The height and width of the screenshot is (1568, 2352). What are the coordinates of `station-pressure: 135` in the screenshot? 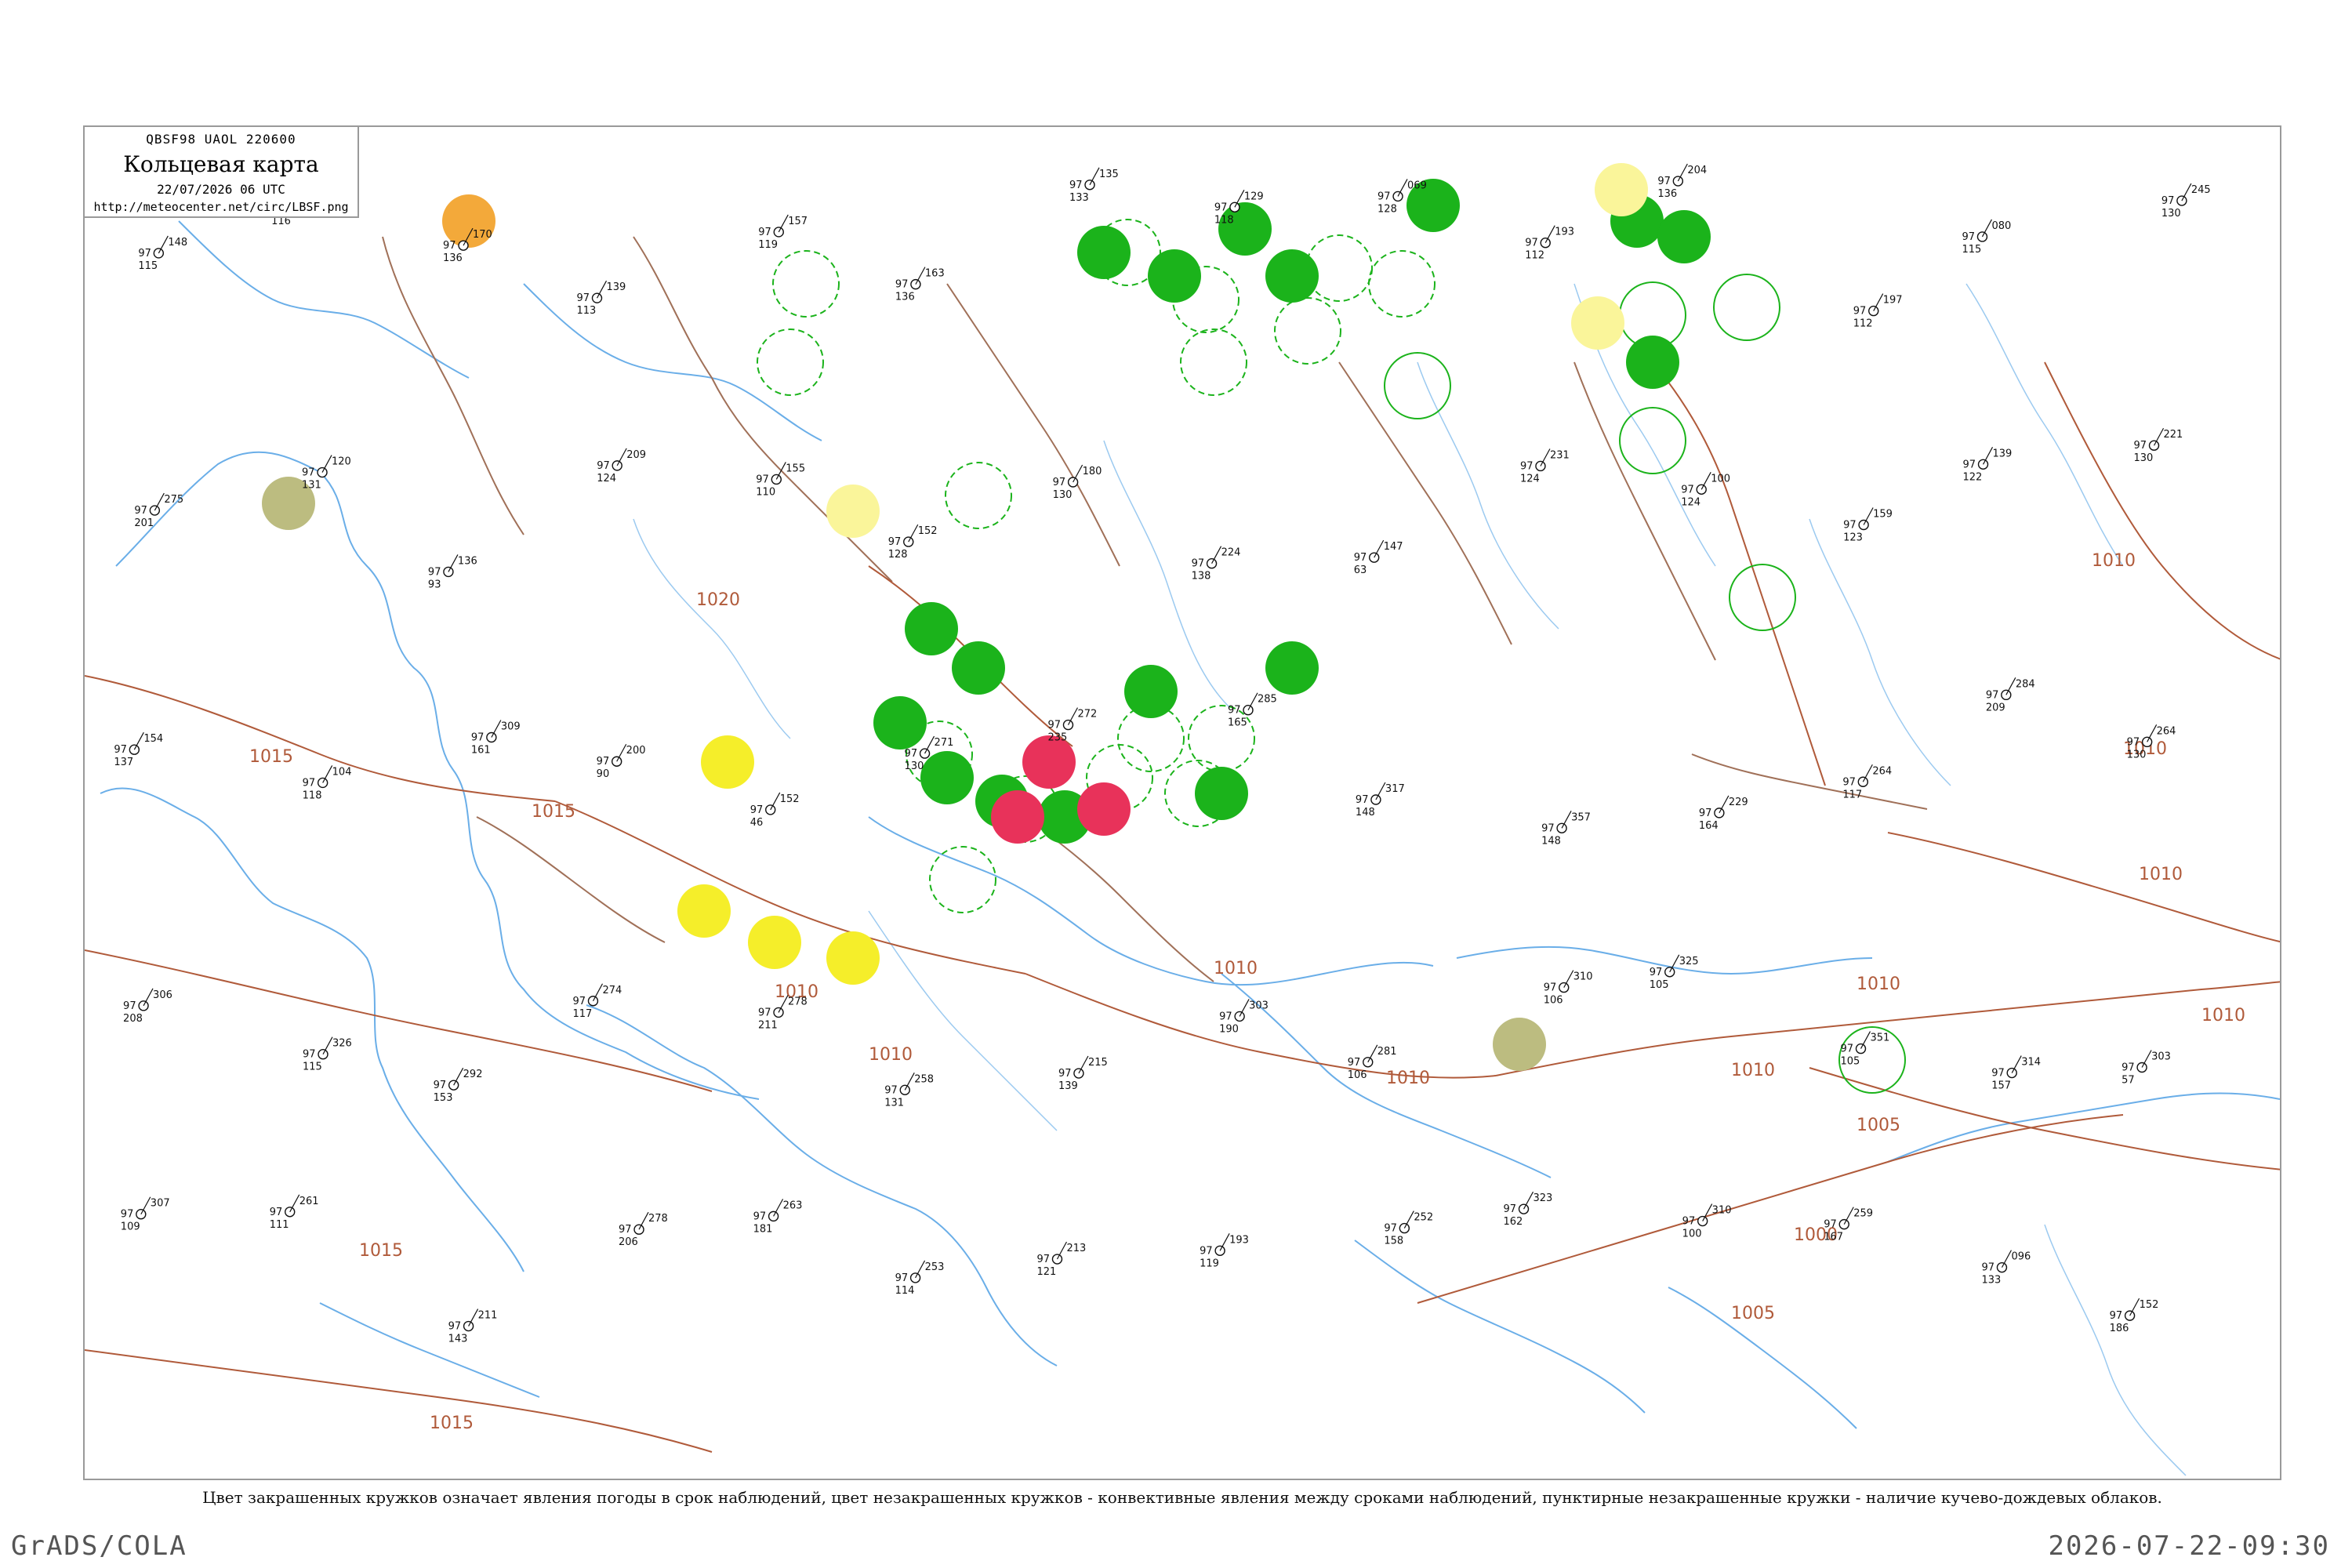 It's located at (1109, 174).